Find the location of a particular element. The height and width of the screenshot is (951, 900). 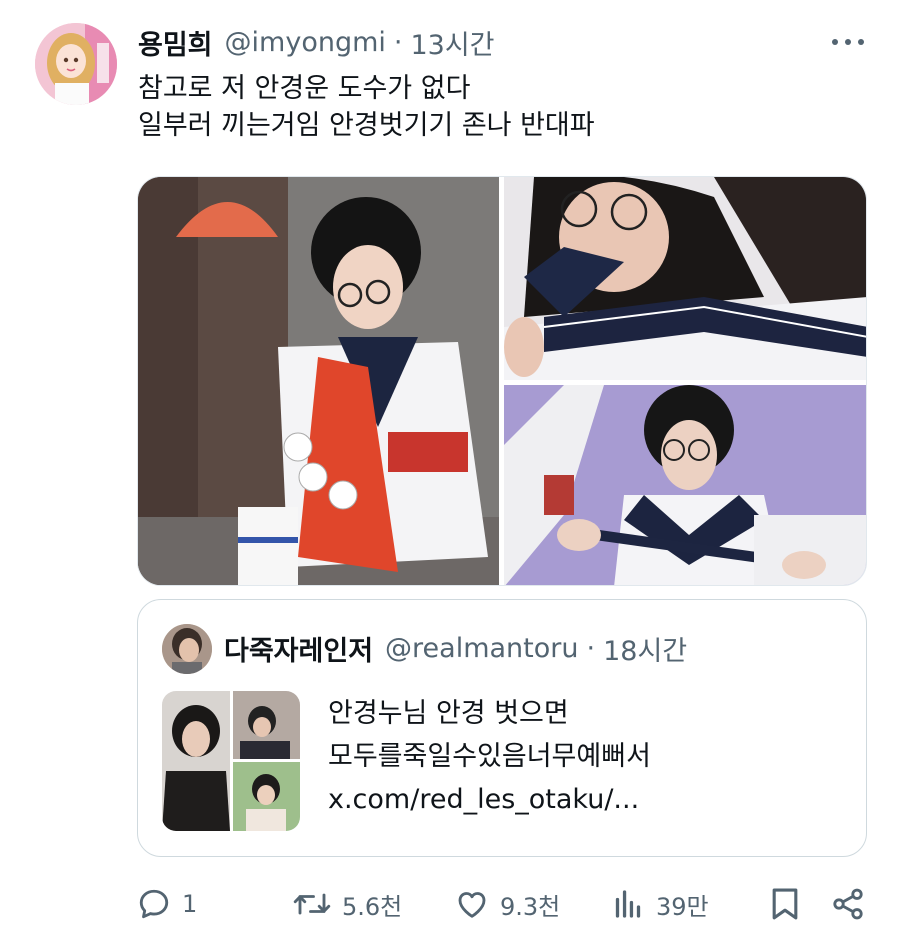

doll-avatar-icon is located at coordinates (76, 64).